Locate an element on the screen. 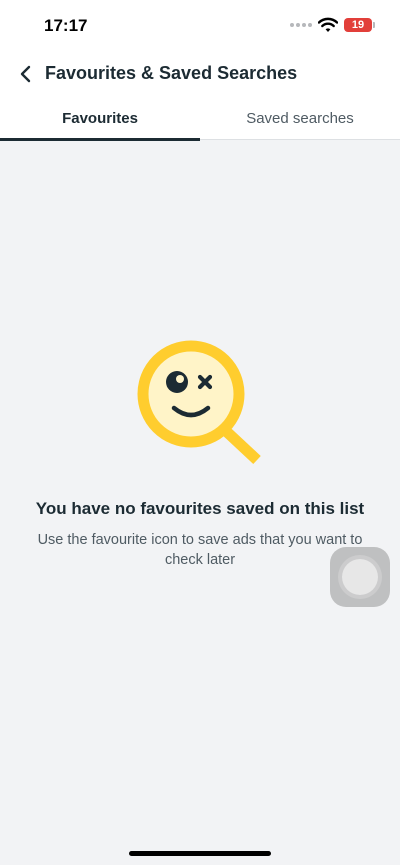  back-button is located at coordinates (25, 74).